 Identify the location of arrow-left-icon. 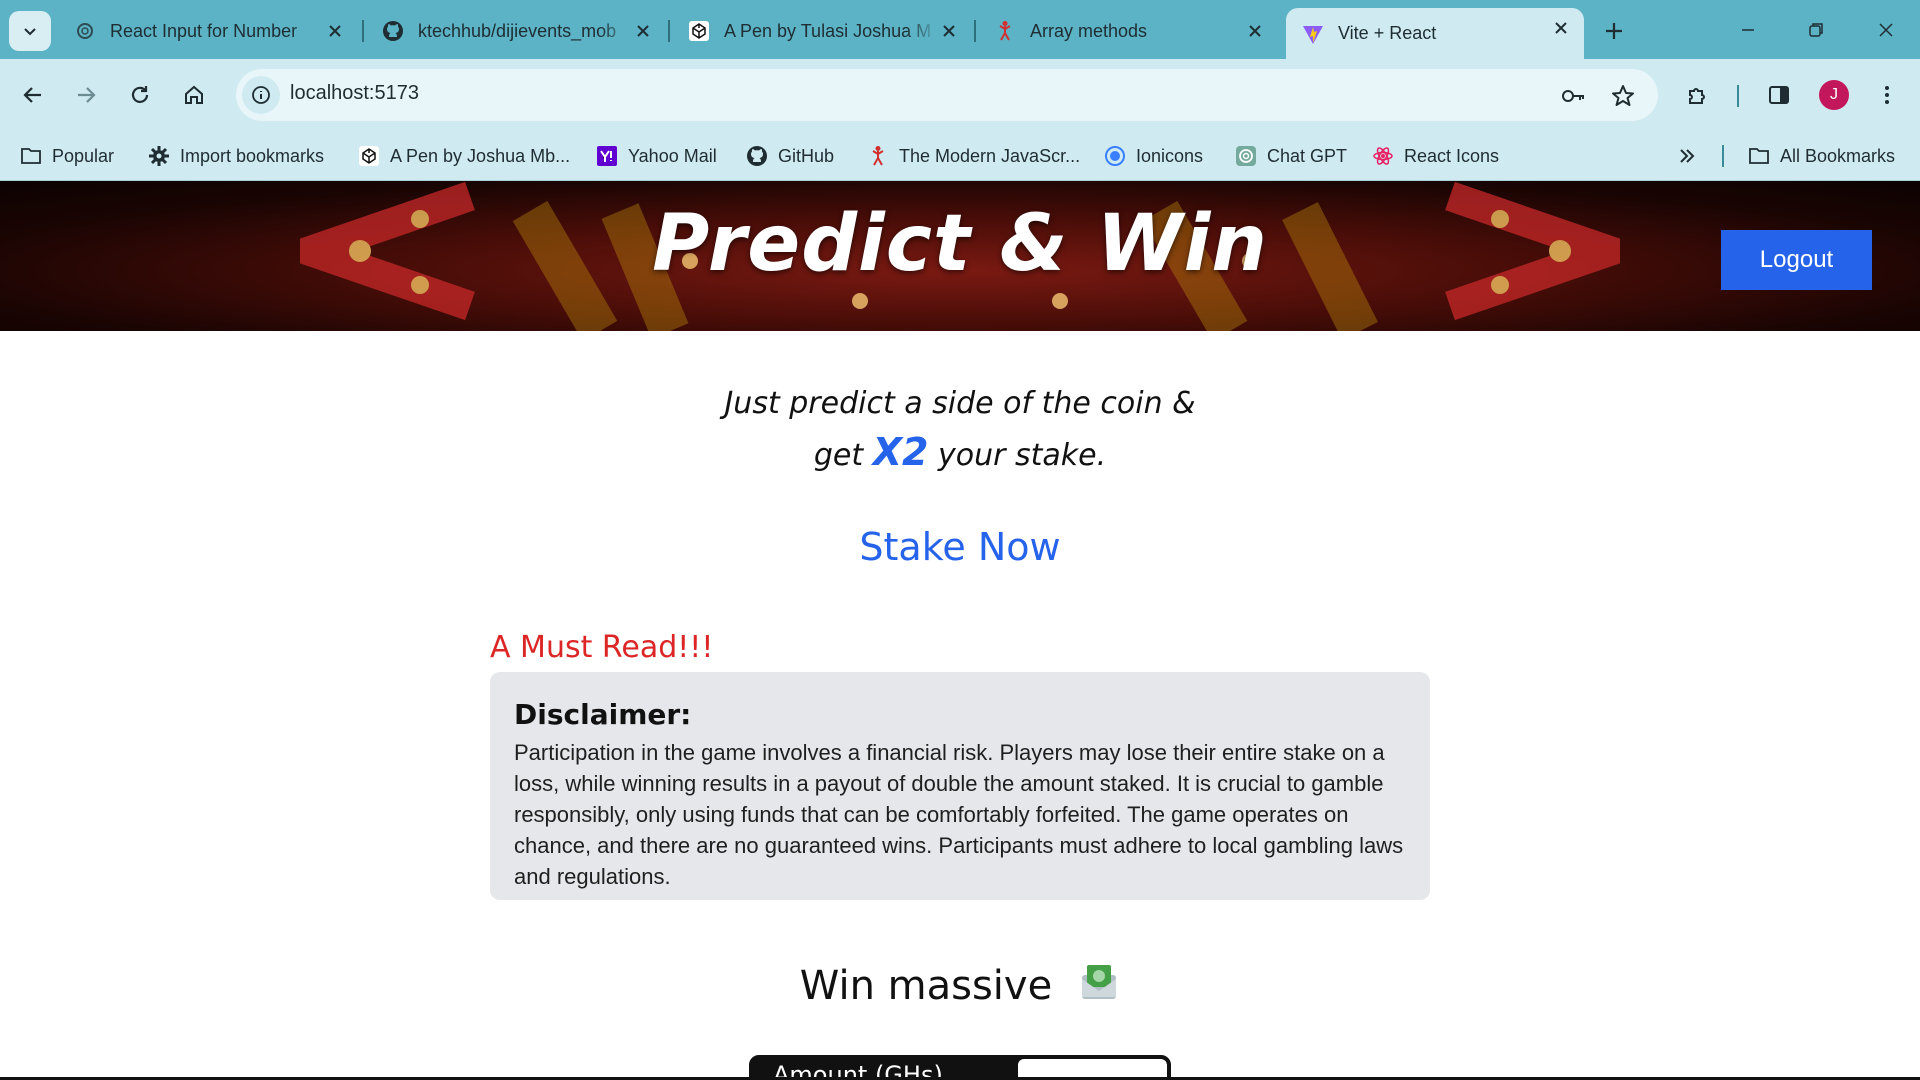
(32, 95).